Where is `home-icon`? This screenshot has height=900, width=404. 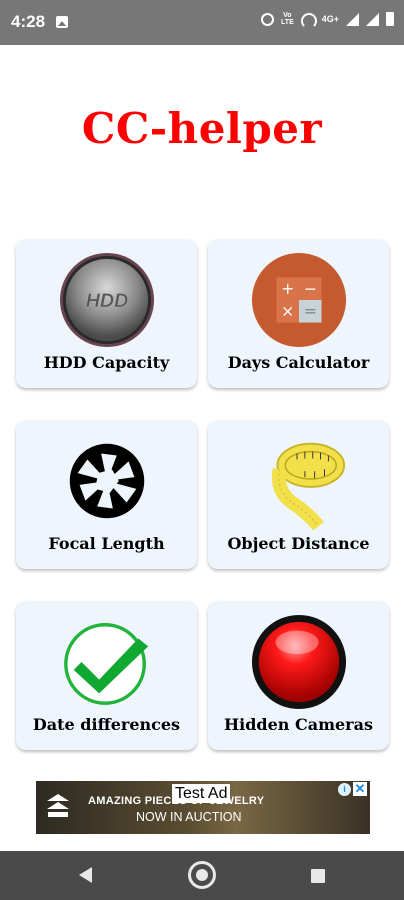
home-icon is located at coordinates (202, 875).